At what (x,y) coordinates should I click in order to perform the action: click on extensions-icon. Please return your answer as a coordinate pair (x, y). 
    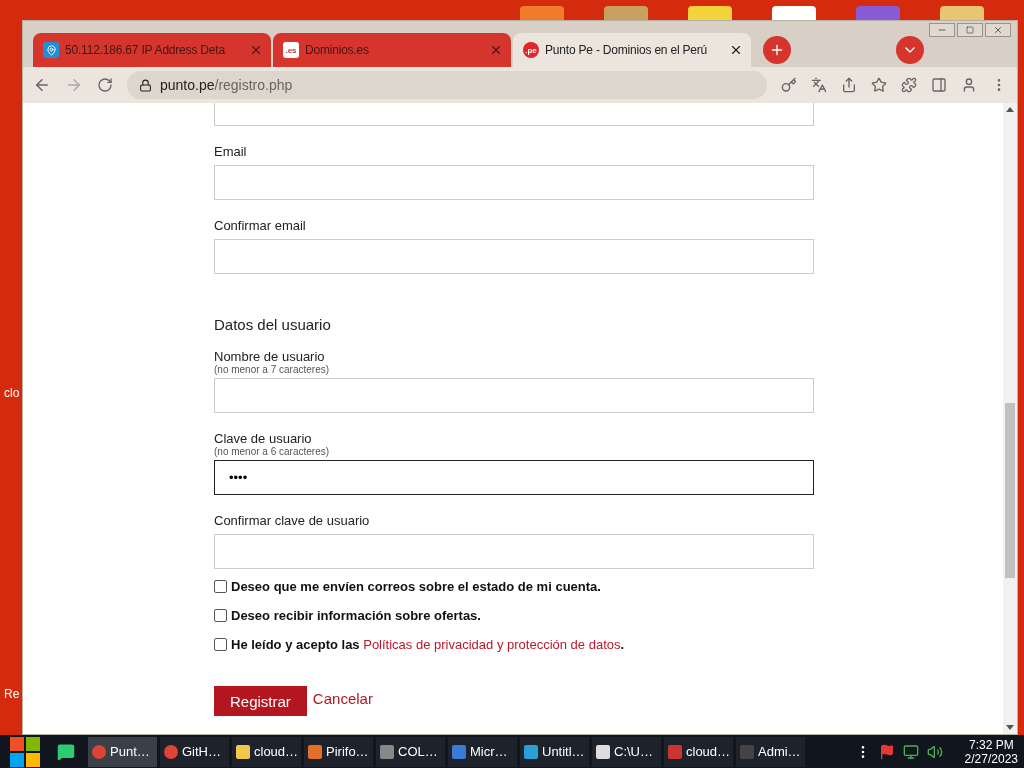
    Looking at the image, I should click on (909, 85).